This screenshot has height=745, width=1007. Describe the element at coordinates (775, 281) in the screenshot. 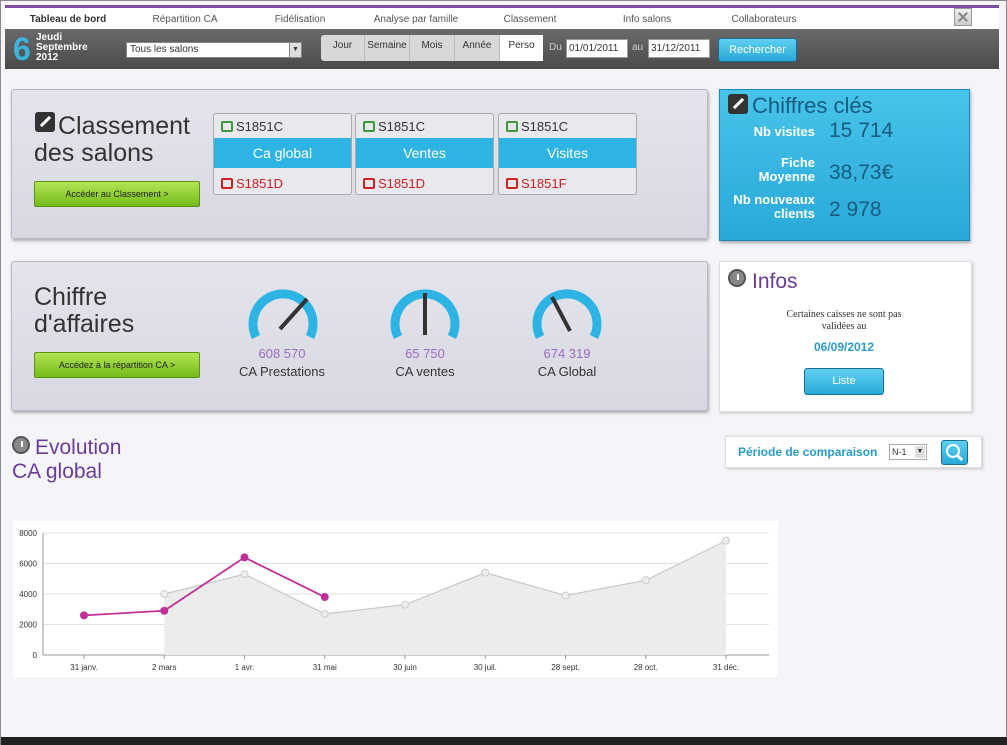

I see `infos-title: Infos` at that location.